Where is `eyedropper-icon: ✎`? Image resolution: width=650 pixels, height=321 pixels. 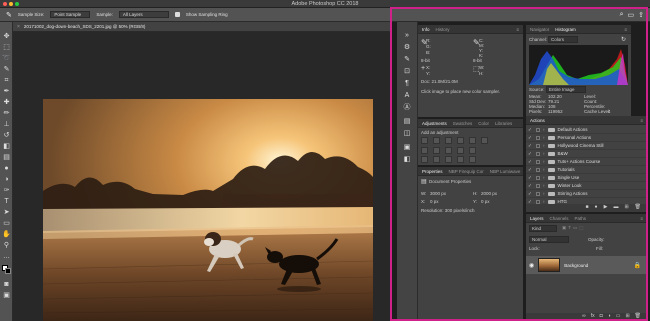
eyedropper-icon: ✎ is located at coordinates (9, 15).